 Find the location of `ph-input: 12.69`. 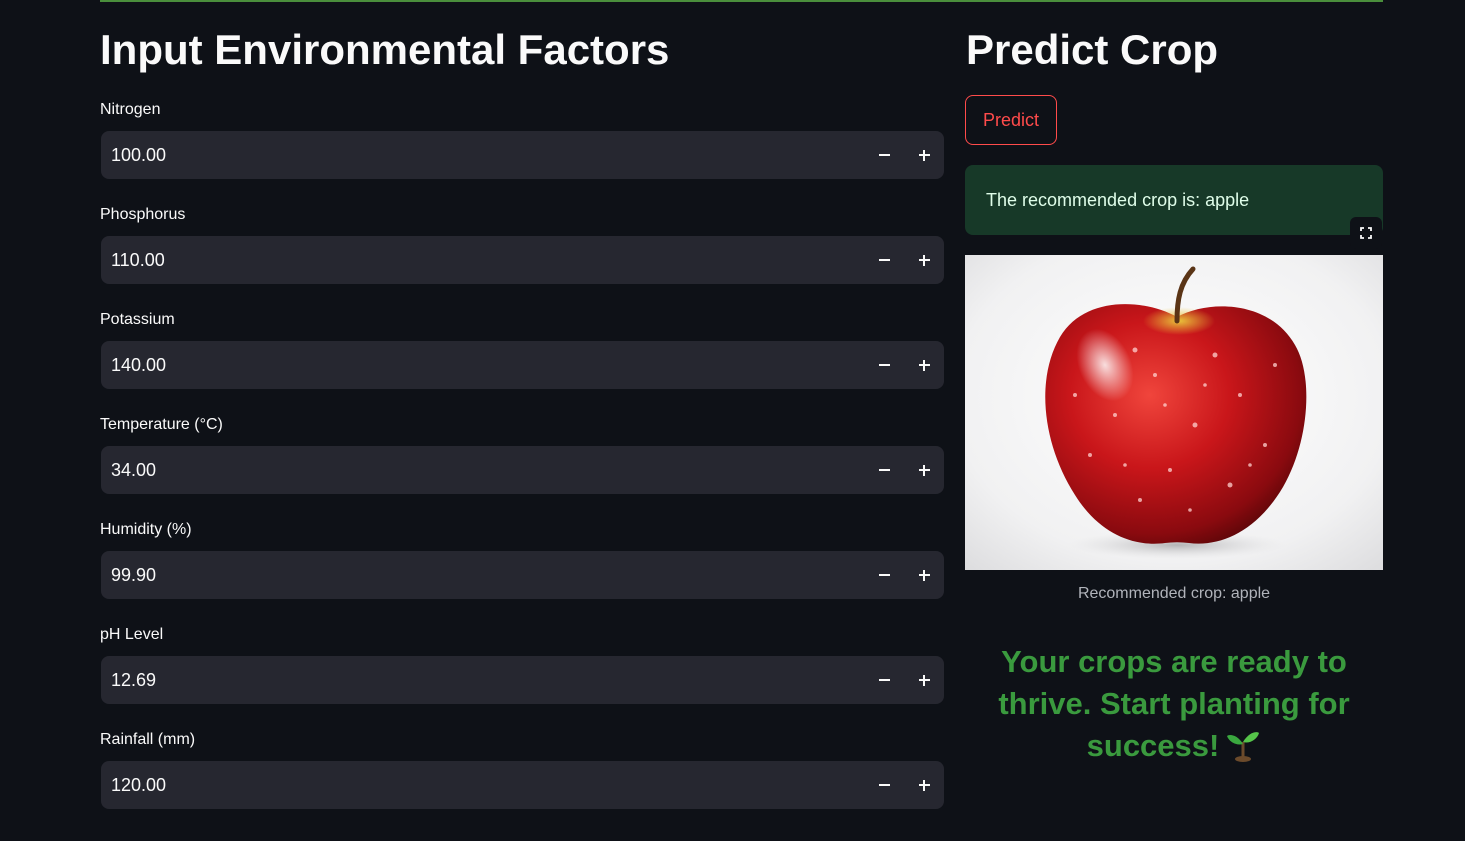

ph-input: 12.69 is located at coordinates (522, 680).